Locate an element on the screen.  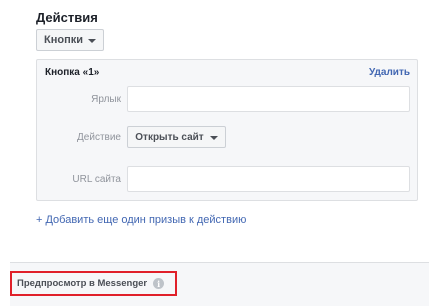
label-field-label: Ярлык is located at coordinates (106, 99).